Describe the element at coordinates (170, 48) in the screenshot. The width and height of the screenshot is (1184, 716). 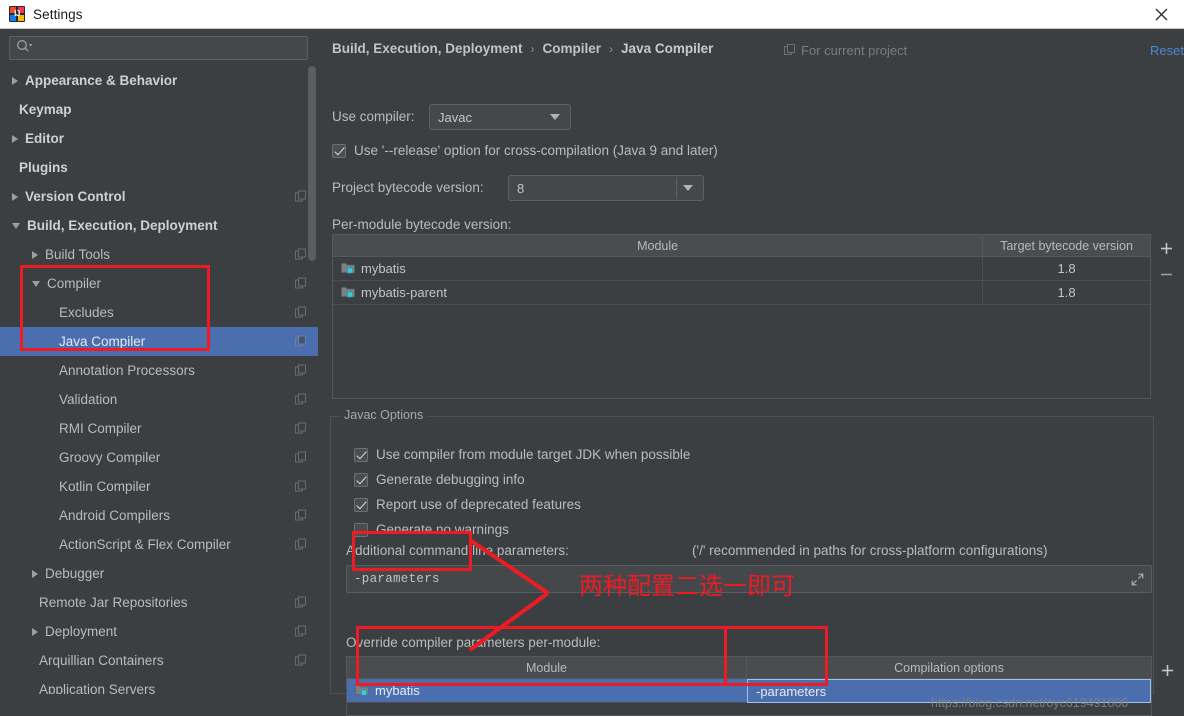
I see `search-input` at that location.